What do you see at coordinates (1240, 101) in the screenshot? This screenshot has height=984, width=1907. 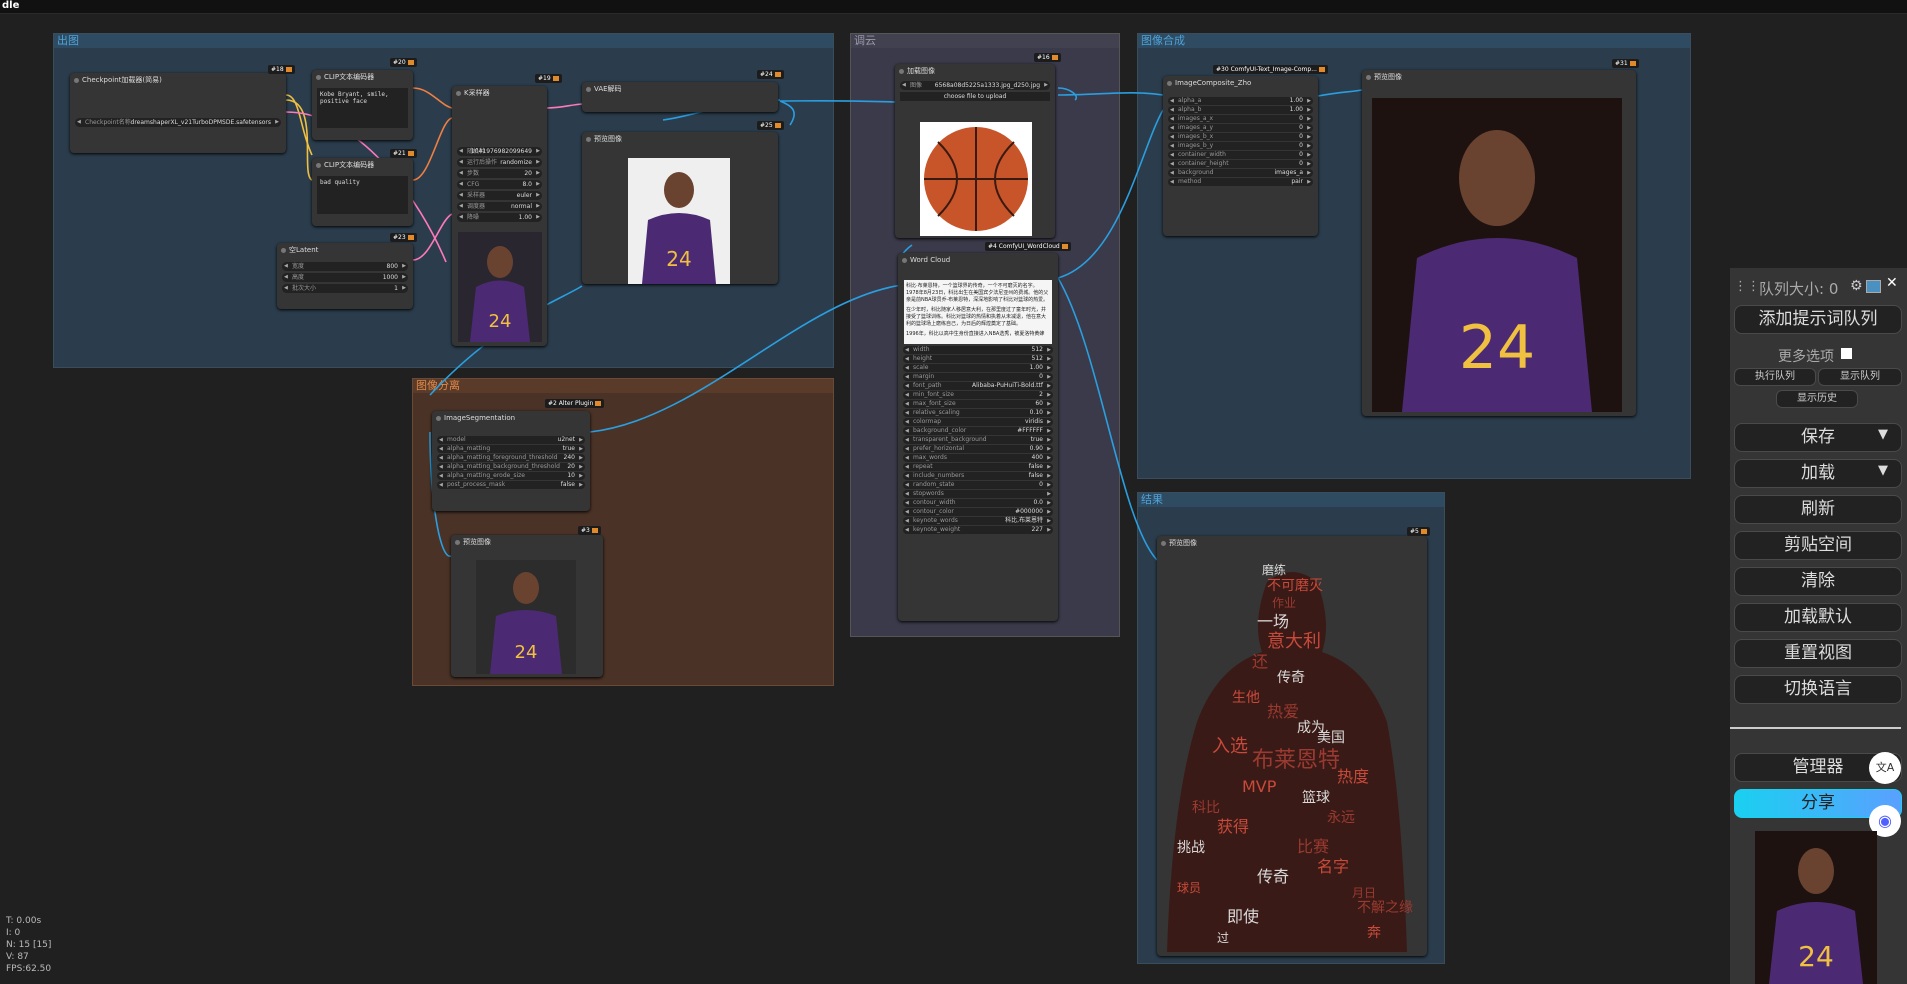 I see `widget-alphaa: alpha_a 1.00` at bounding box center [1240, 101].